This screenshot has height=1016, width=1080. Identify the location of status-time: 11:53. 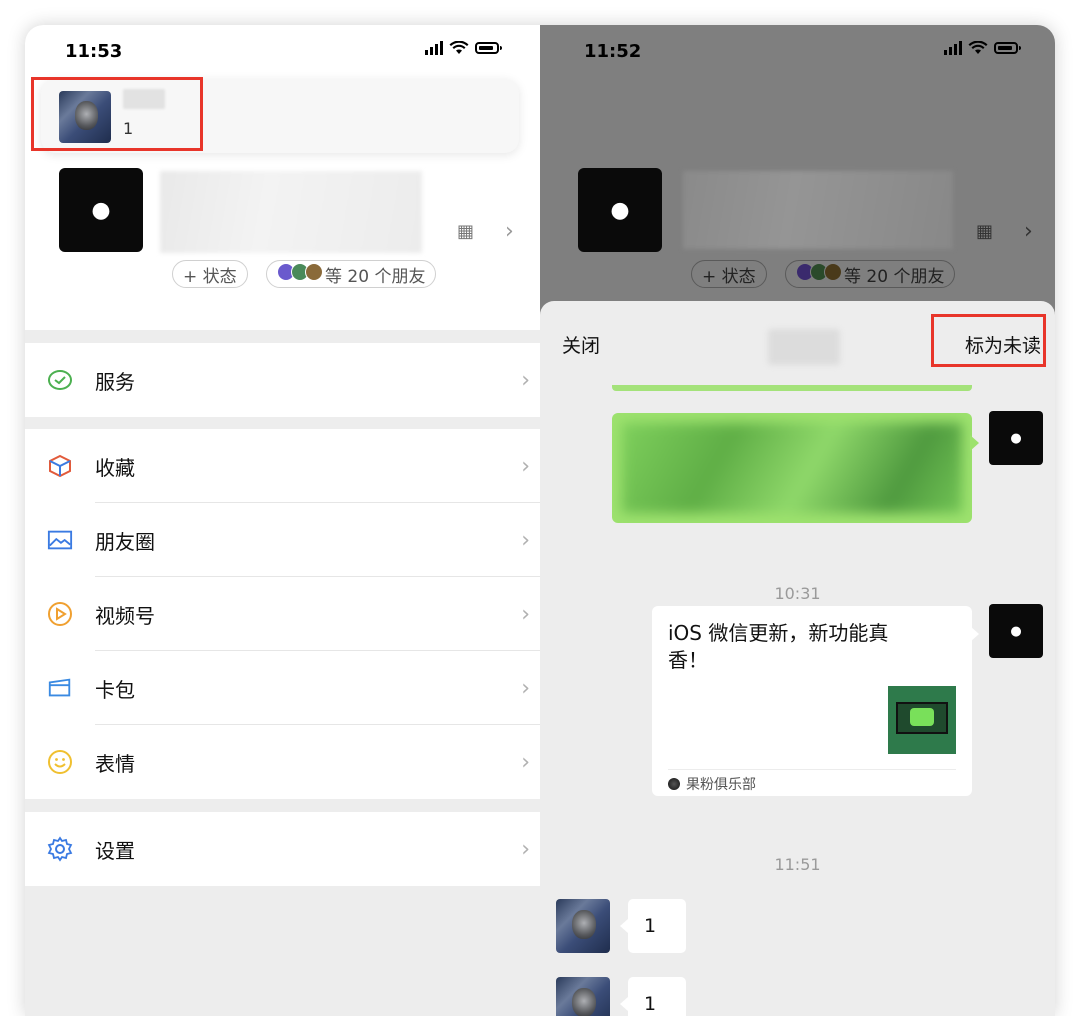
(94, 51).